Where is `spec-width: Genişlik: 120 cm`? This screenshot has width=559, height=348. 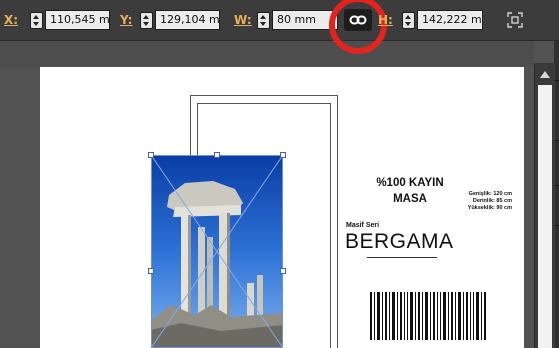 spec-width: Genişlik: 120 cm is located at coordinates (490, 194).